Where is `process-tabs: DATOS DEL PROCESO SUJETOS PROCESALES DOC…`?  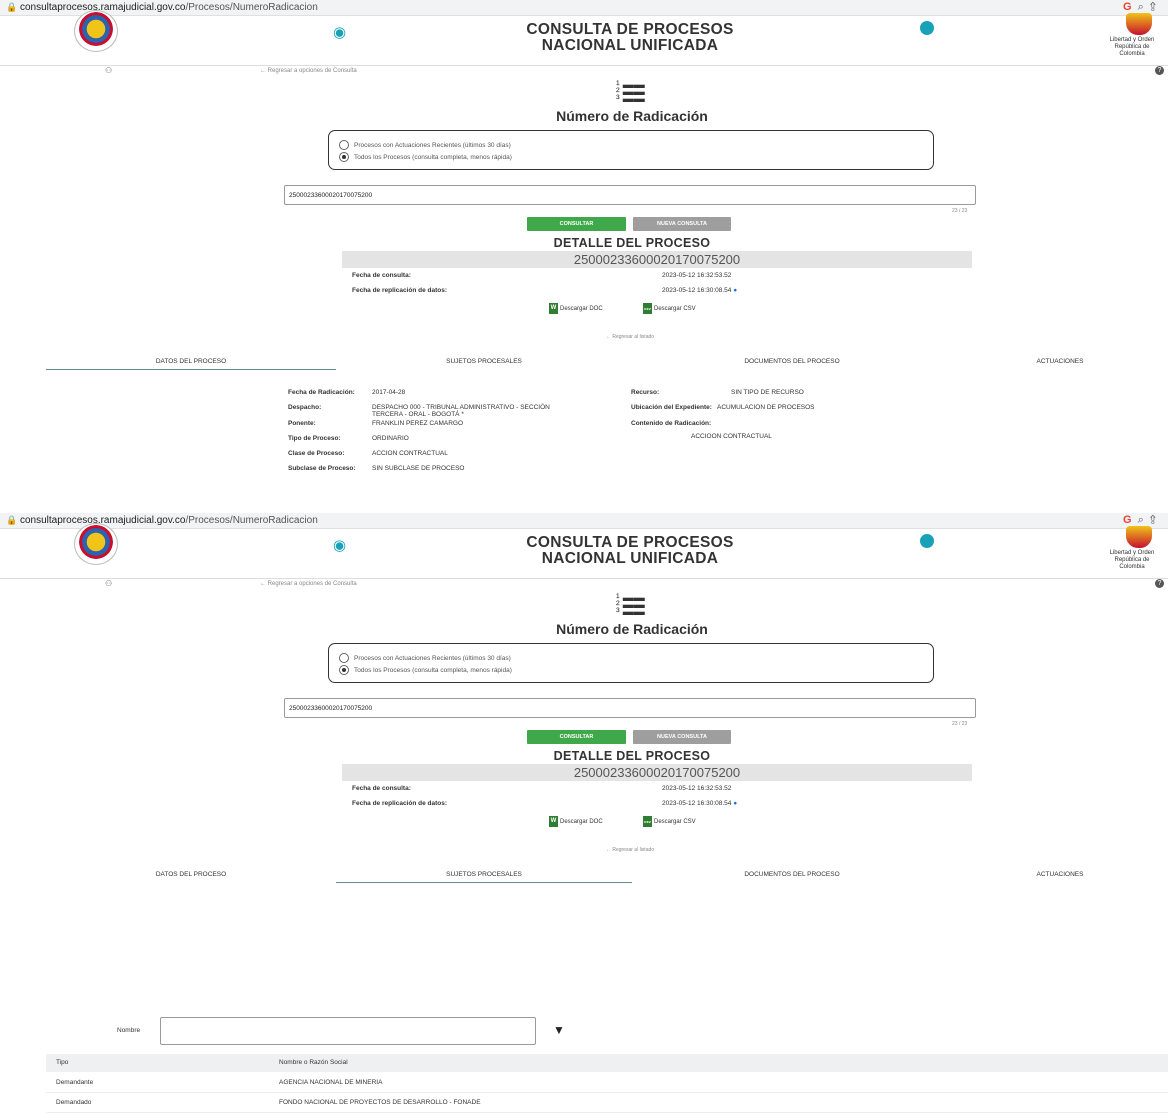 process-tabs: DATOS DEL PROCESO SUJETOS PROCESALES DOC… is located at coordinates (584, 363).